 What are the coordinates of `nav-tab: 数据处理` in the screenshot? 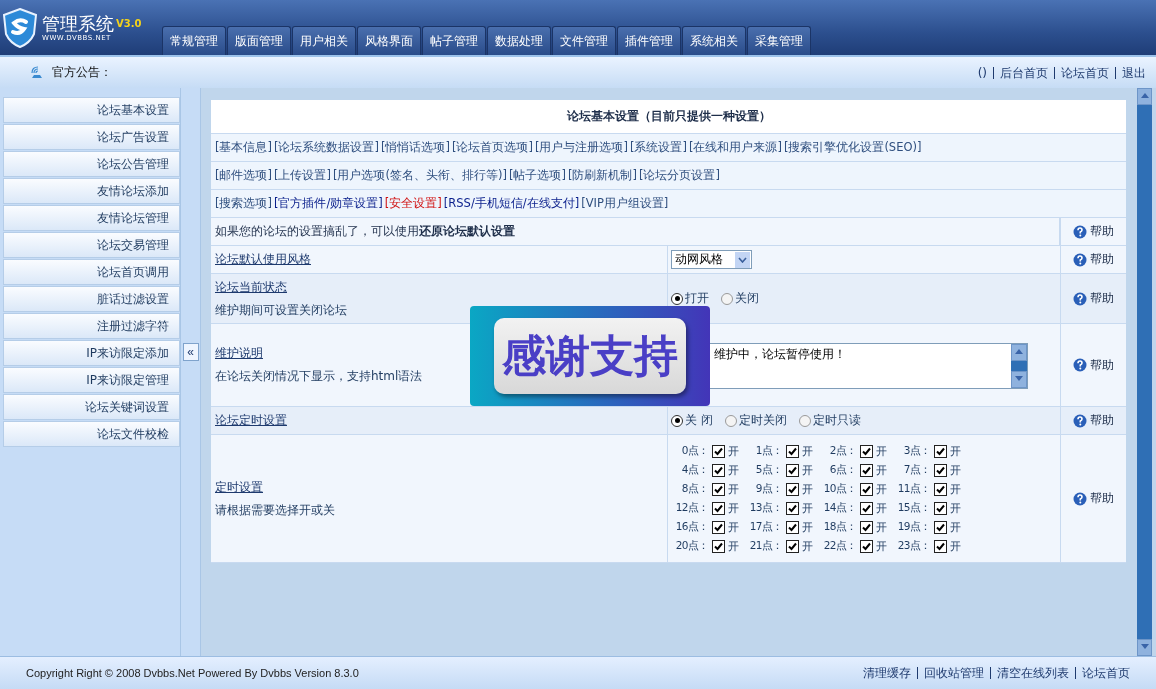 It's located at (519, 40).